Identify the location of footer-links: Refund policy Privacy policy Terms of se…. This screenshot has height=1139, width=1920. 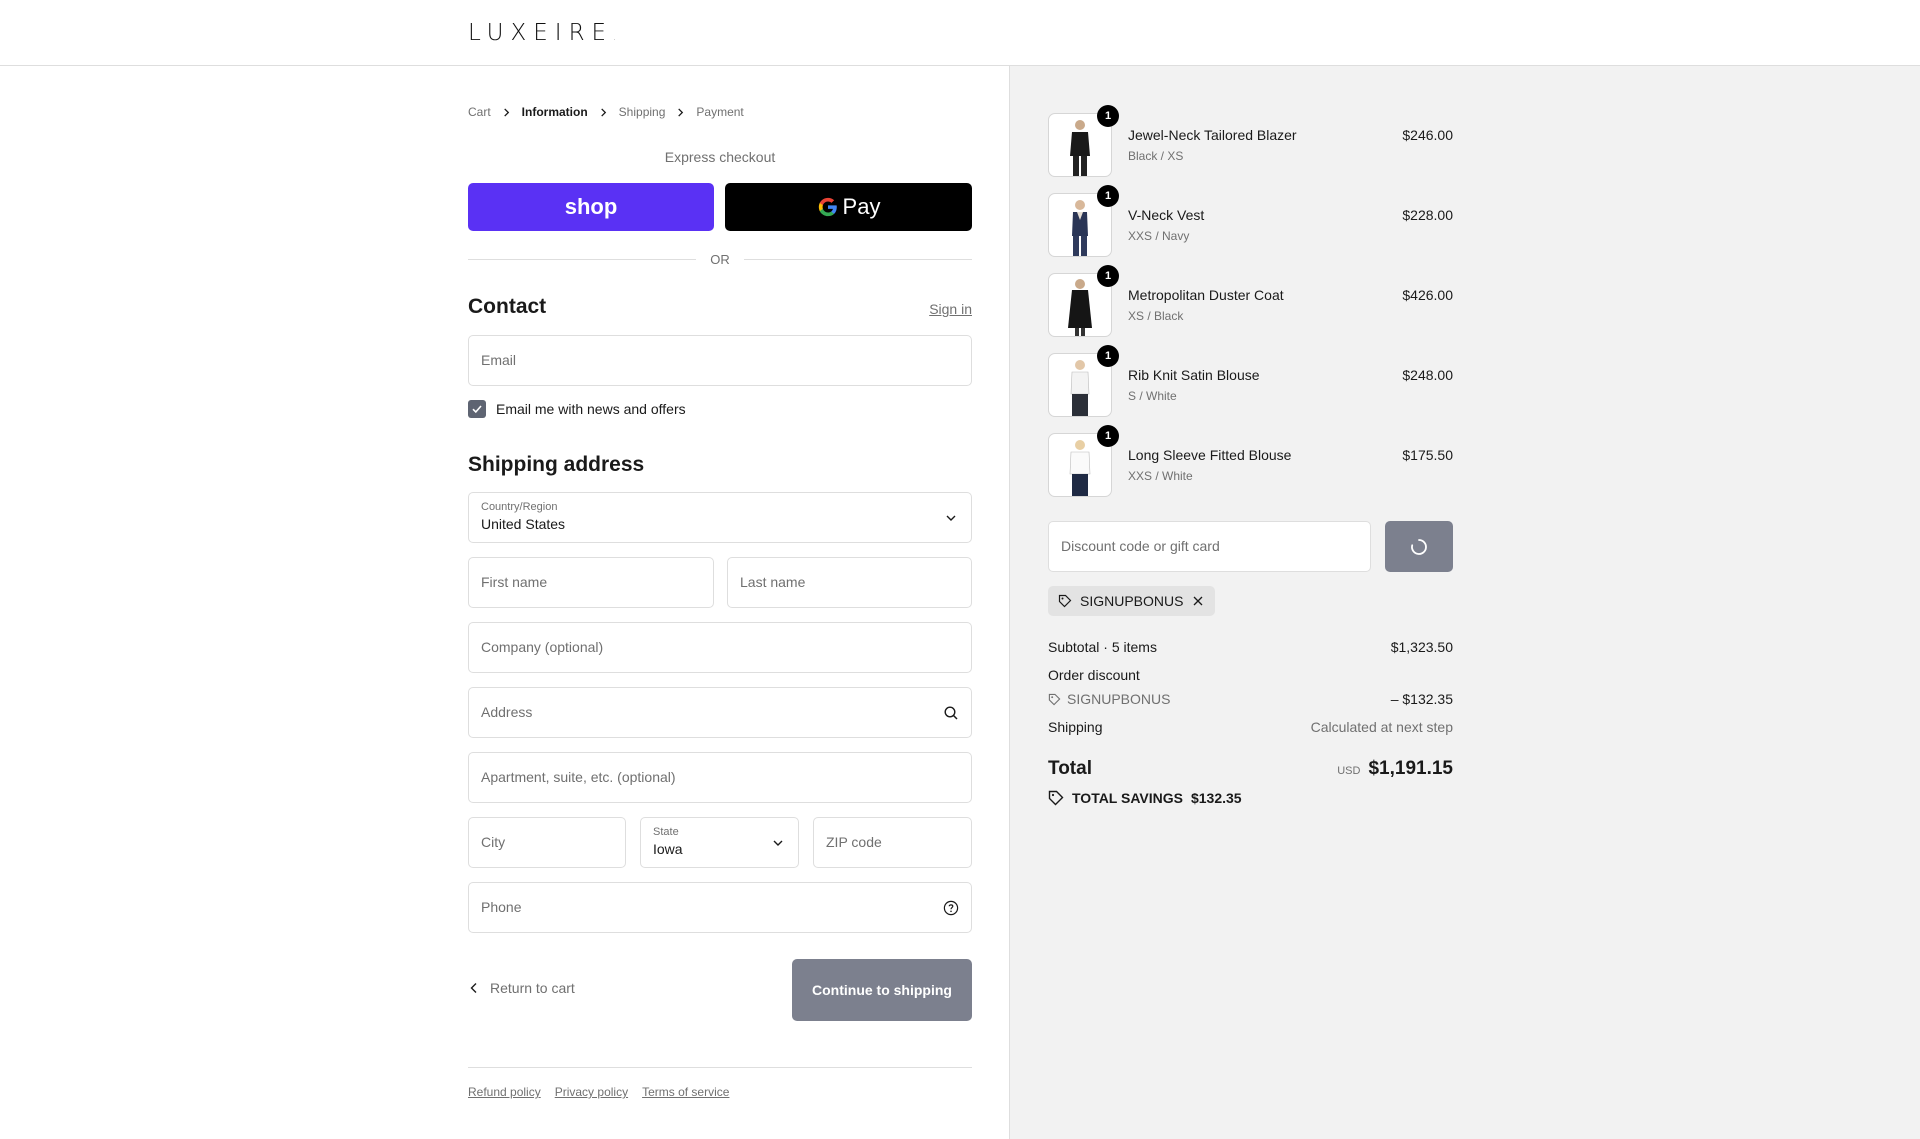
(598, 1092).